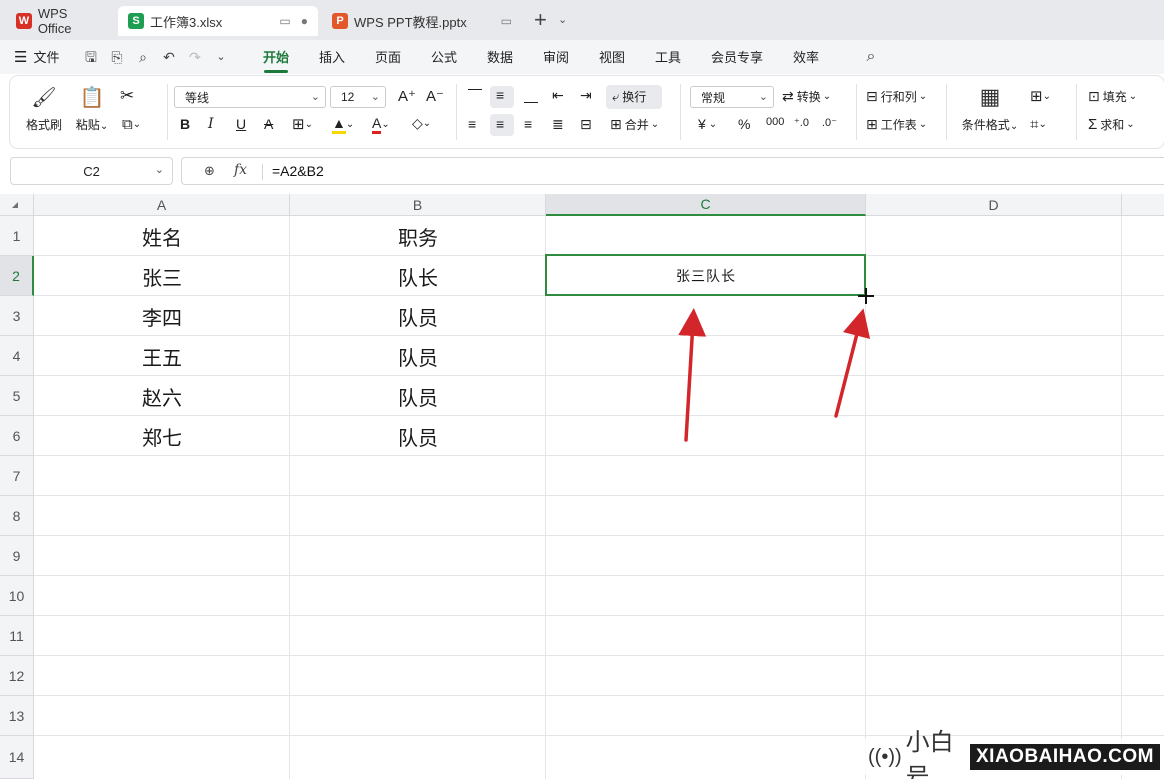 The image size is (1164, 779). Describe the element at coordinates (117, 57) in the screenshot. I see `share-icon: ⎘` at that location.